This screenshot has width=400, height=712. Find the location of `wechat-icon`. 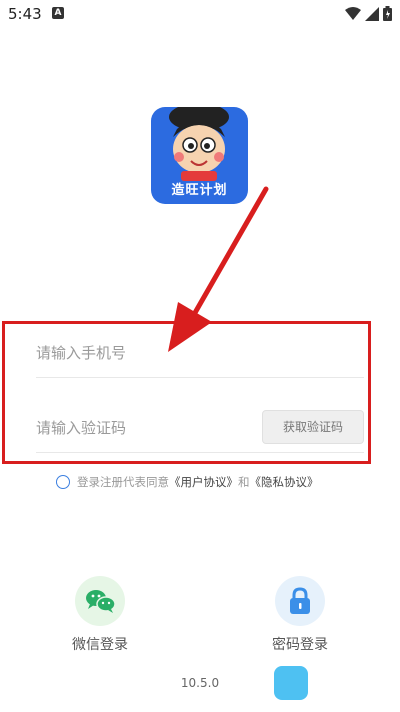

wechat-icon is located at coordinates (101, 601).